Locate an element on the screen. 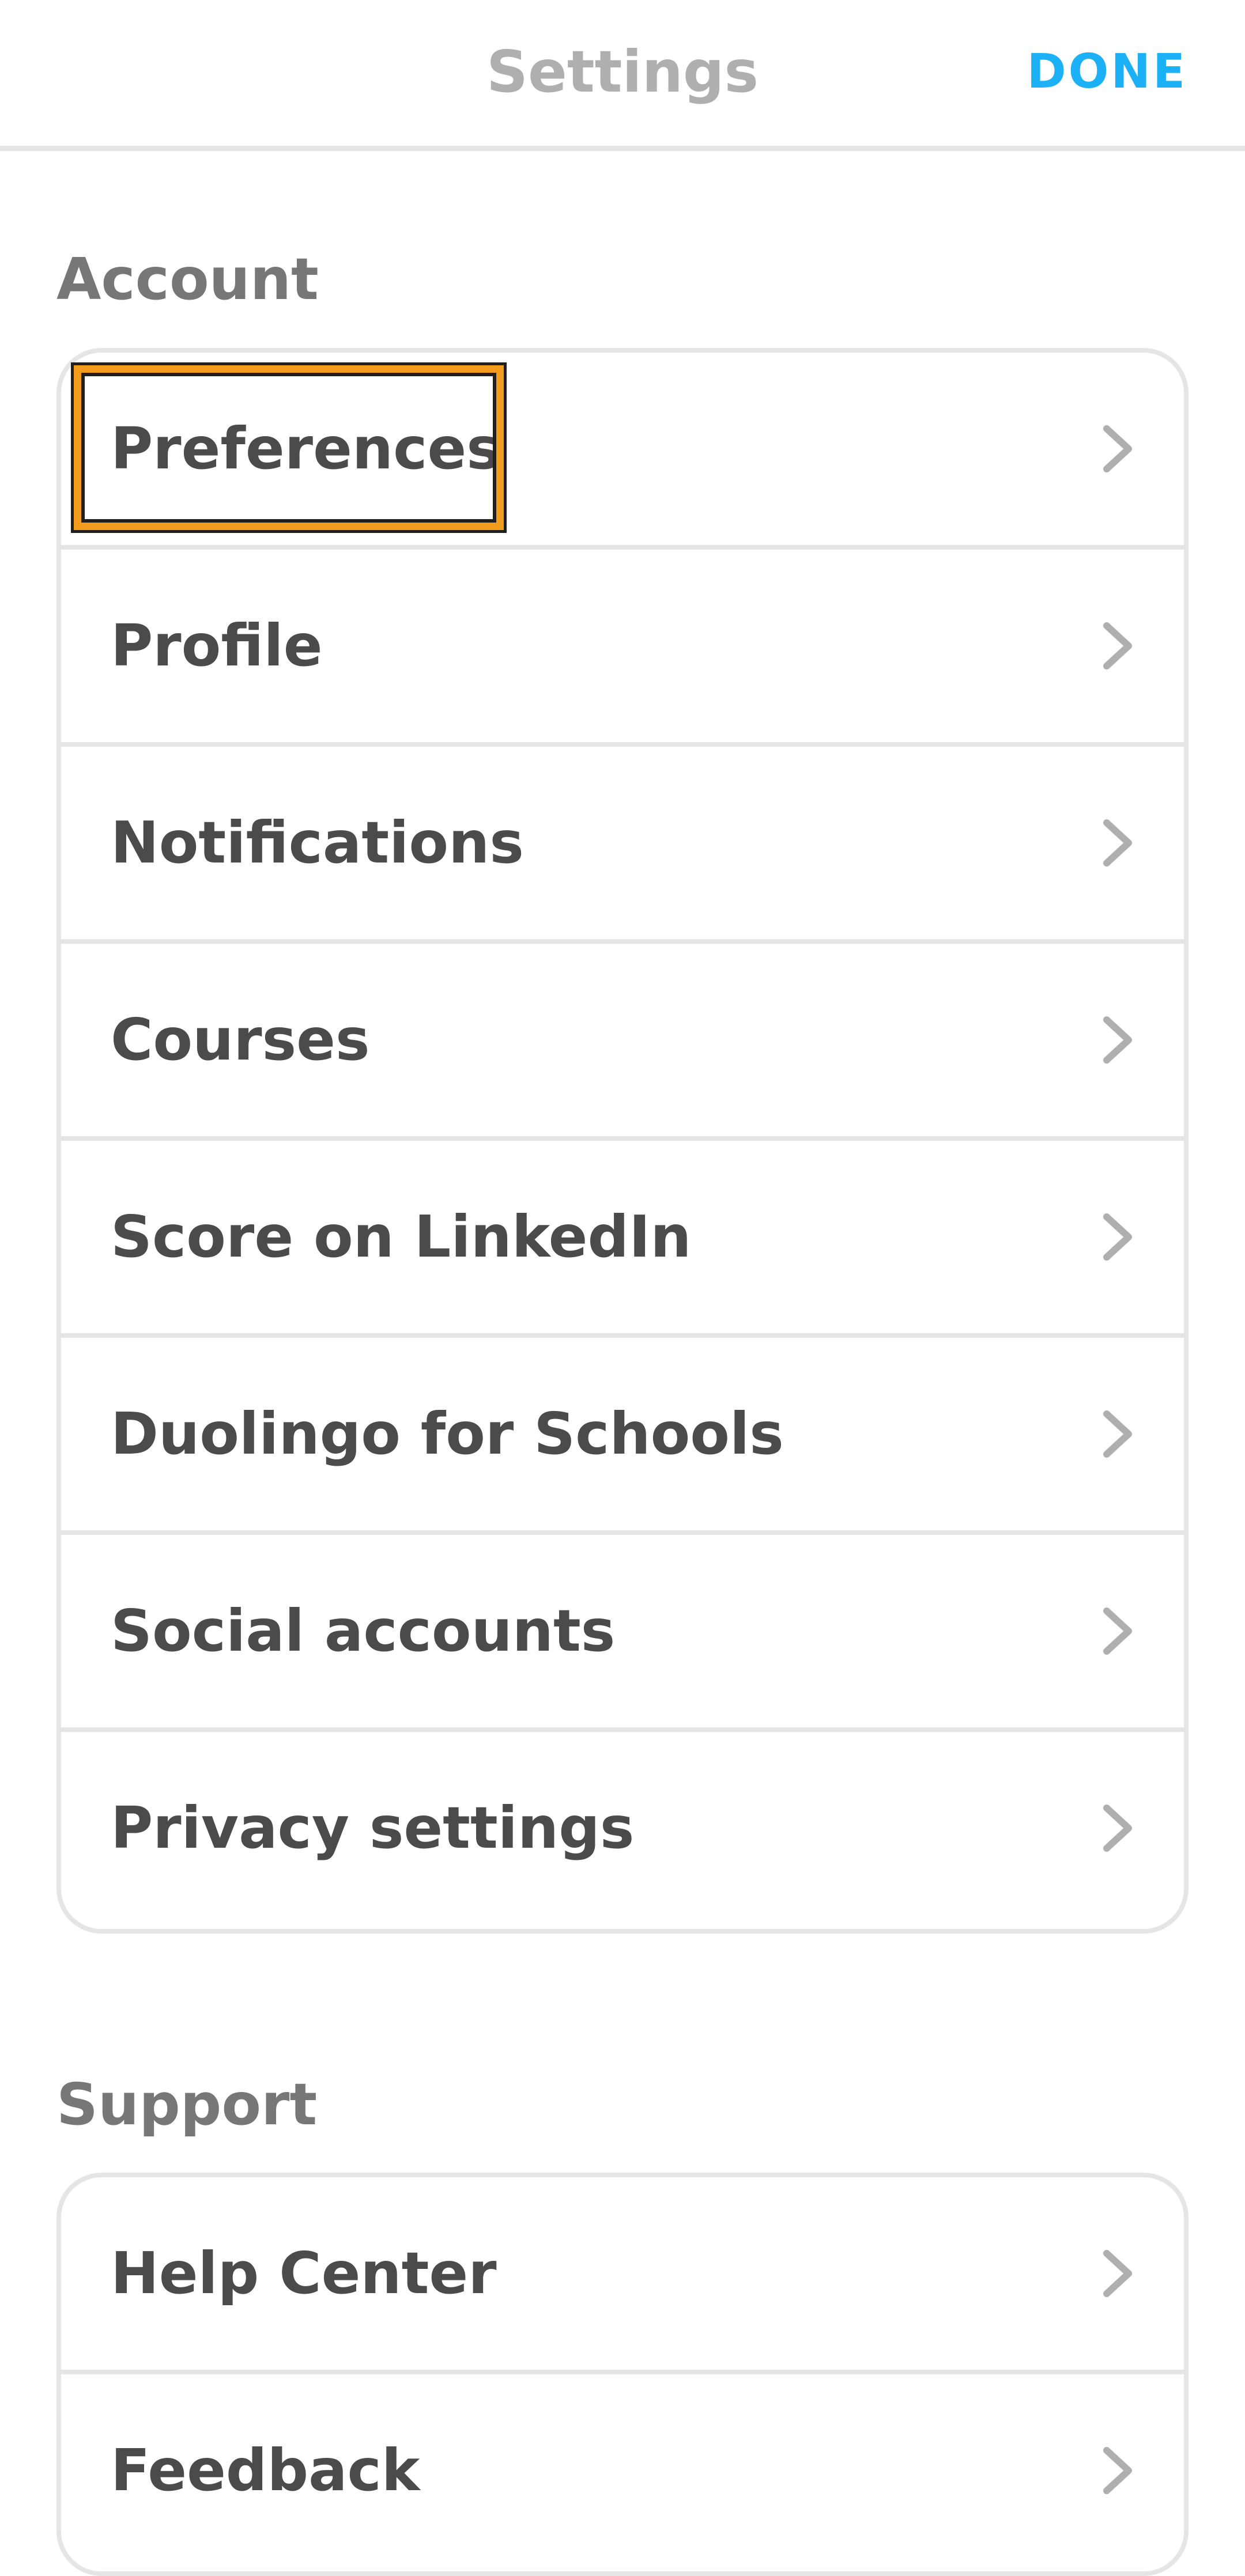 The height and width of the screenshot is (2576, 1245). settings-item-notifications: Notifications is located at coordinates (622, 845).